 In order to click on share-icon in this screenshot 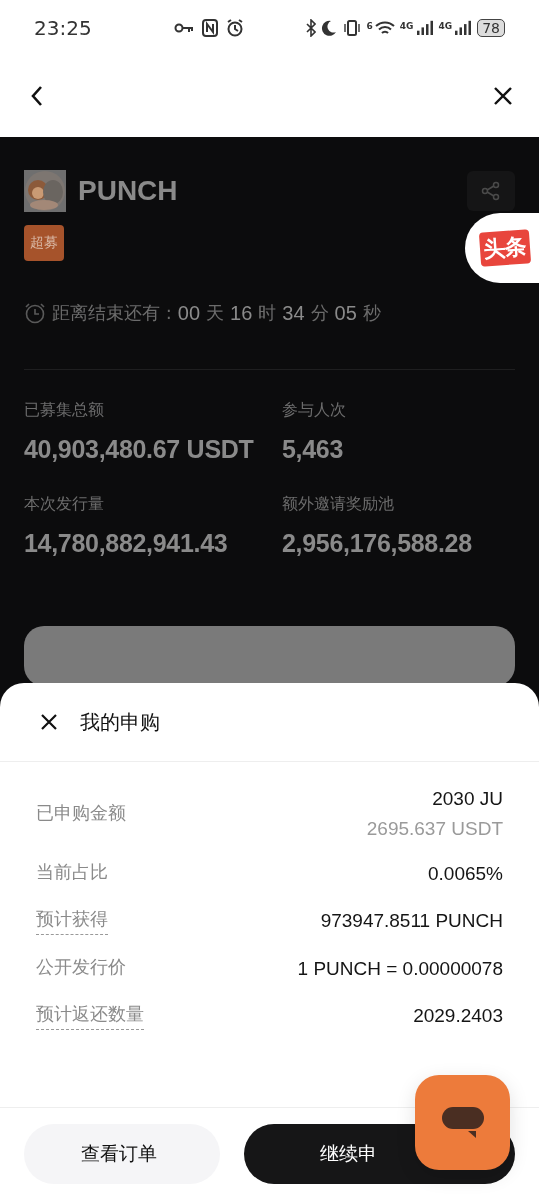, I will do `click(491, 191)`.